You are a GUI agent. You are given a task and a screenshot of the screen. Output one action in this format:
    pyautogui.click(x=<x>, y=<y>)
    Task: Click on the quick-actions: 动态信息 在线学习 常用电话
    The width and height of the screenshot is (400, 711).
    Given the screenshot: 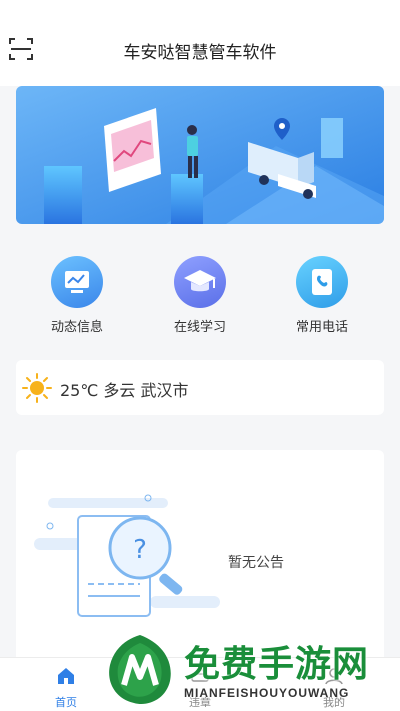 What is the action you would take?
    pyautogui.click(x=200, y=295)
    